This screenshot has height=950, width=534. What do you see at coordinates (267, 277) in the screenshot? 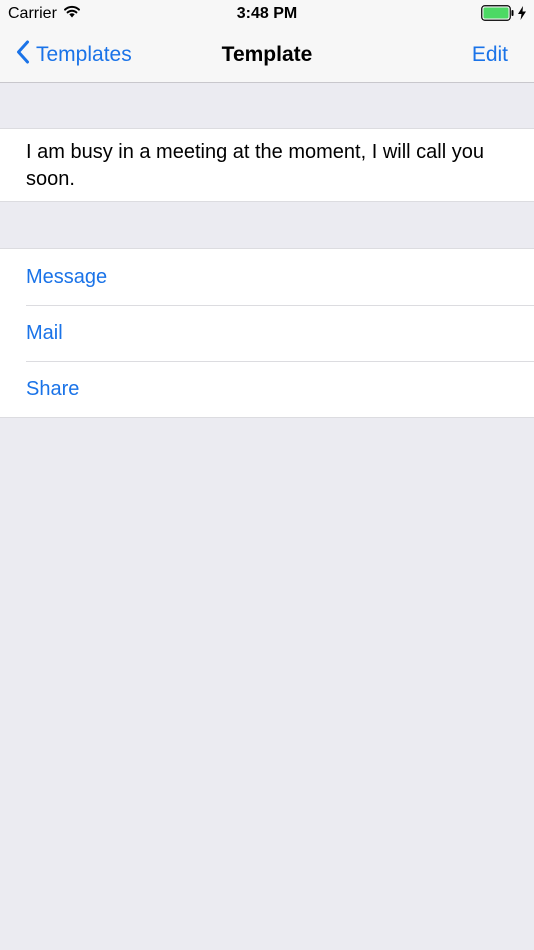
I see `message-action: Message` at bounding box center [267, 277].